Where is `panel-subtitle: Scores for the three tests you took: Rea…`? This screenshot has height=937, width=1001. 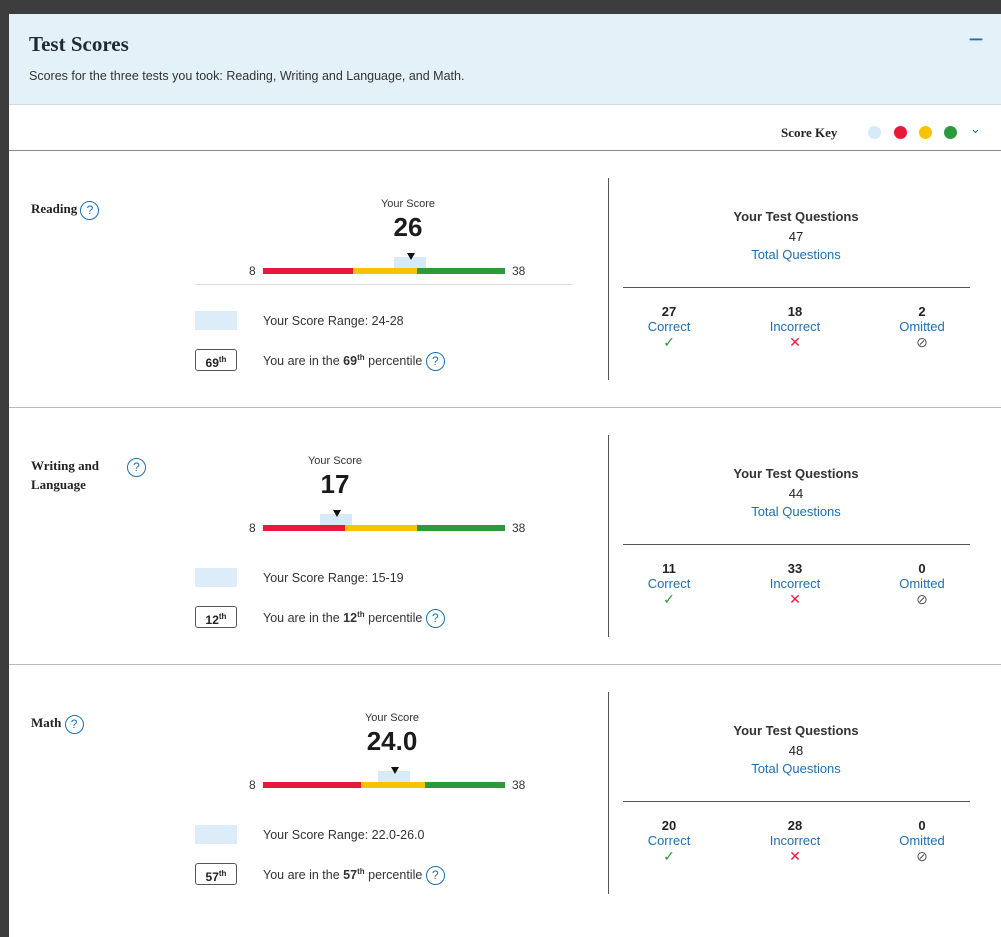 panel-subtitle: Scores for the three tests you took: Rea… is located at coordinates (247, 76).